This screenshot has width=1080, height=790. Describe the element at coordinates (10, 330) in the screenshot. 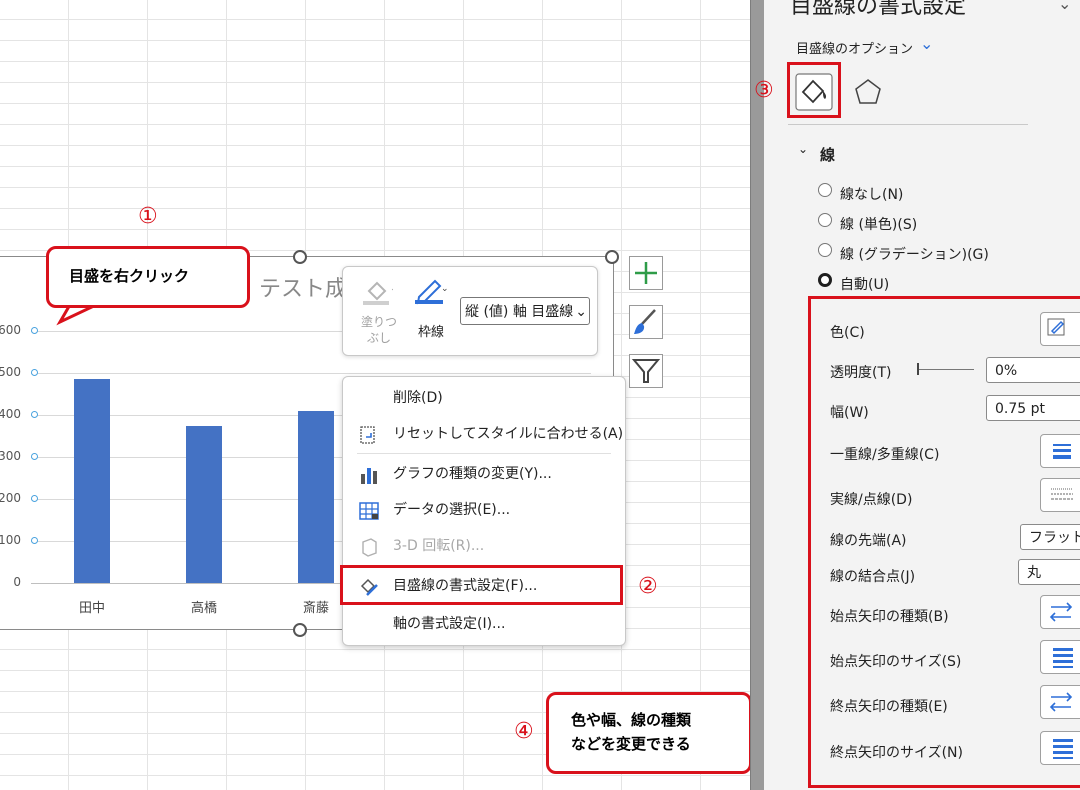

I see `y-tick-label: 600` at that location.